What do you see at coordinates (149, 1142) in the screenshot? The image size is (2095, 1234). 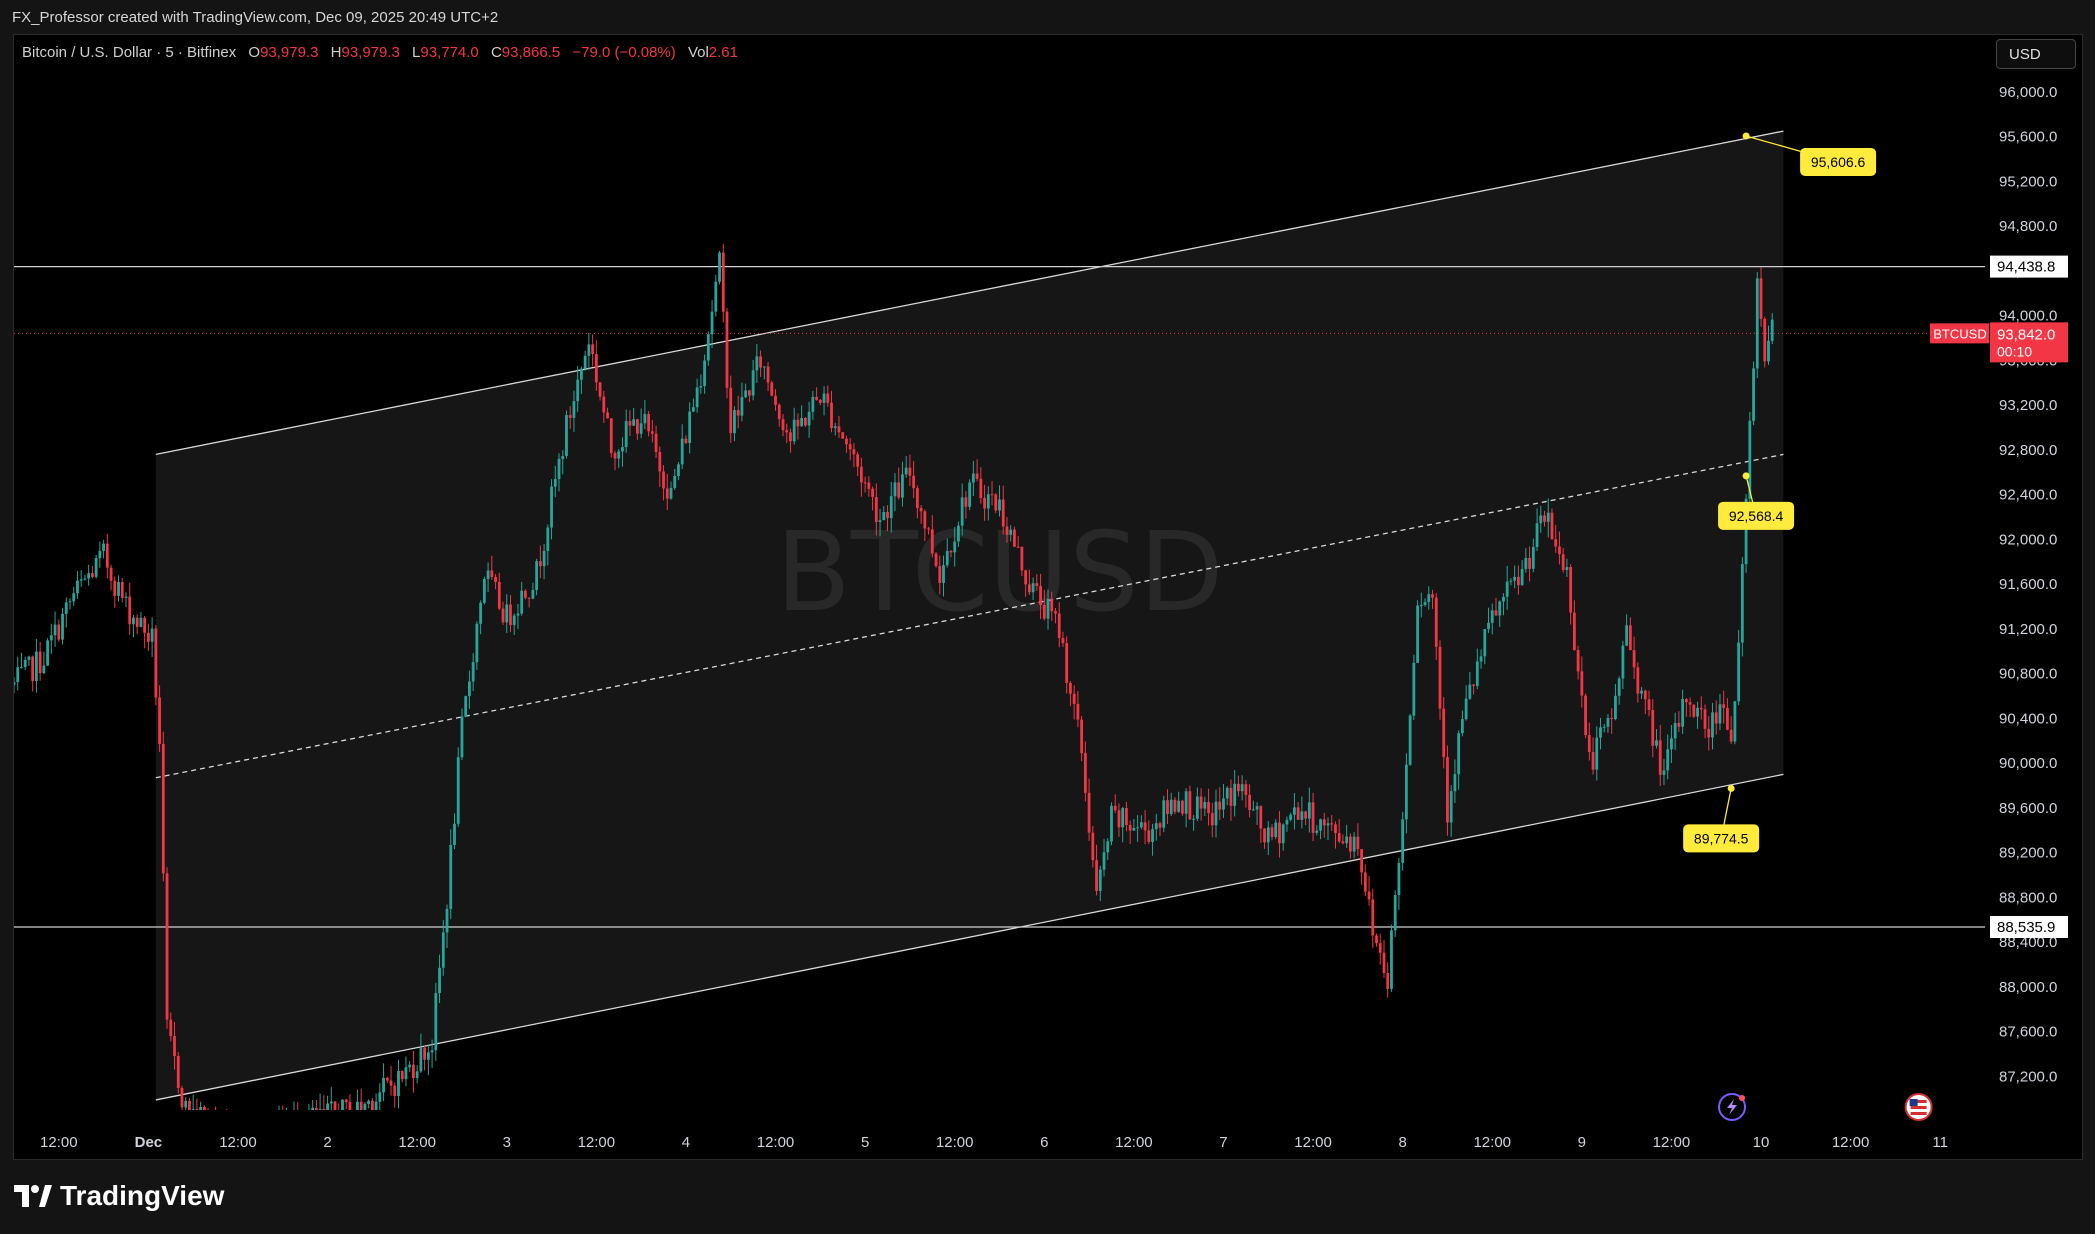 I see `time-axis-tick: Dec` at bounding box center [149, 1142].